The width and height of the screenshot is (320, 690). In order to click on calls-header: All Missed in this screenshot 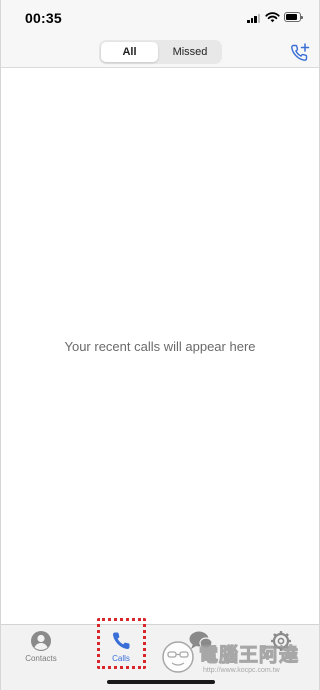, I will do `click(160, 52)`.